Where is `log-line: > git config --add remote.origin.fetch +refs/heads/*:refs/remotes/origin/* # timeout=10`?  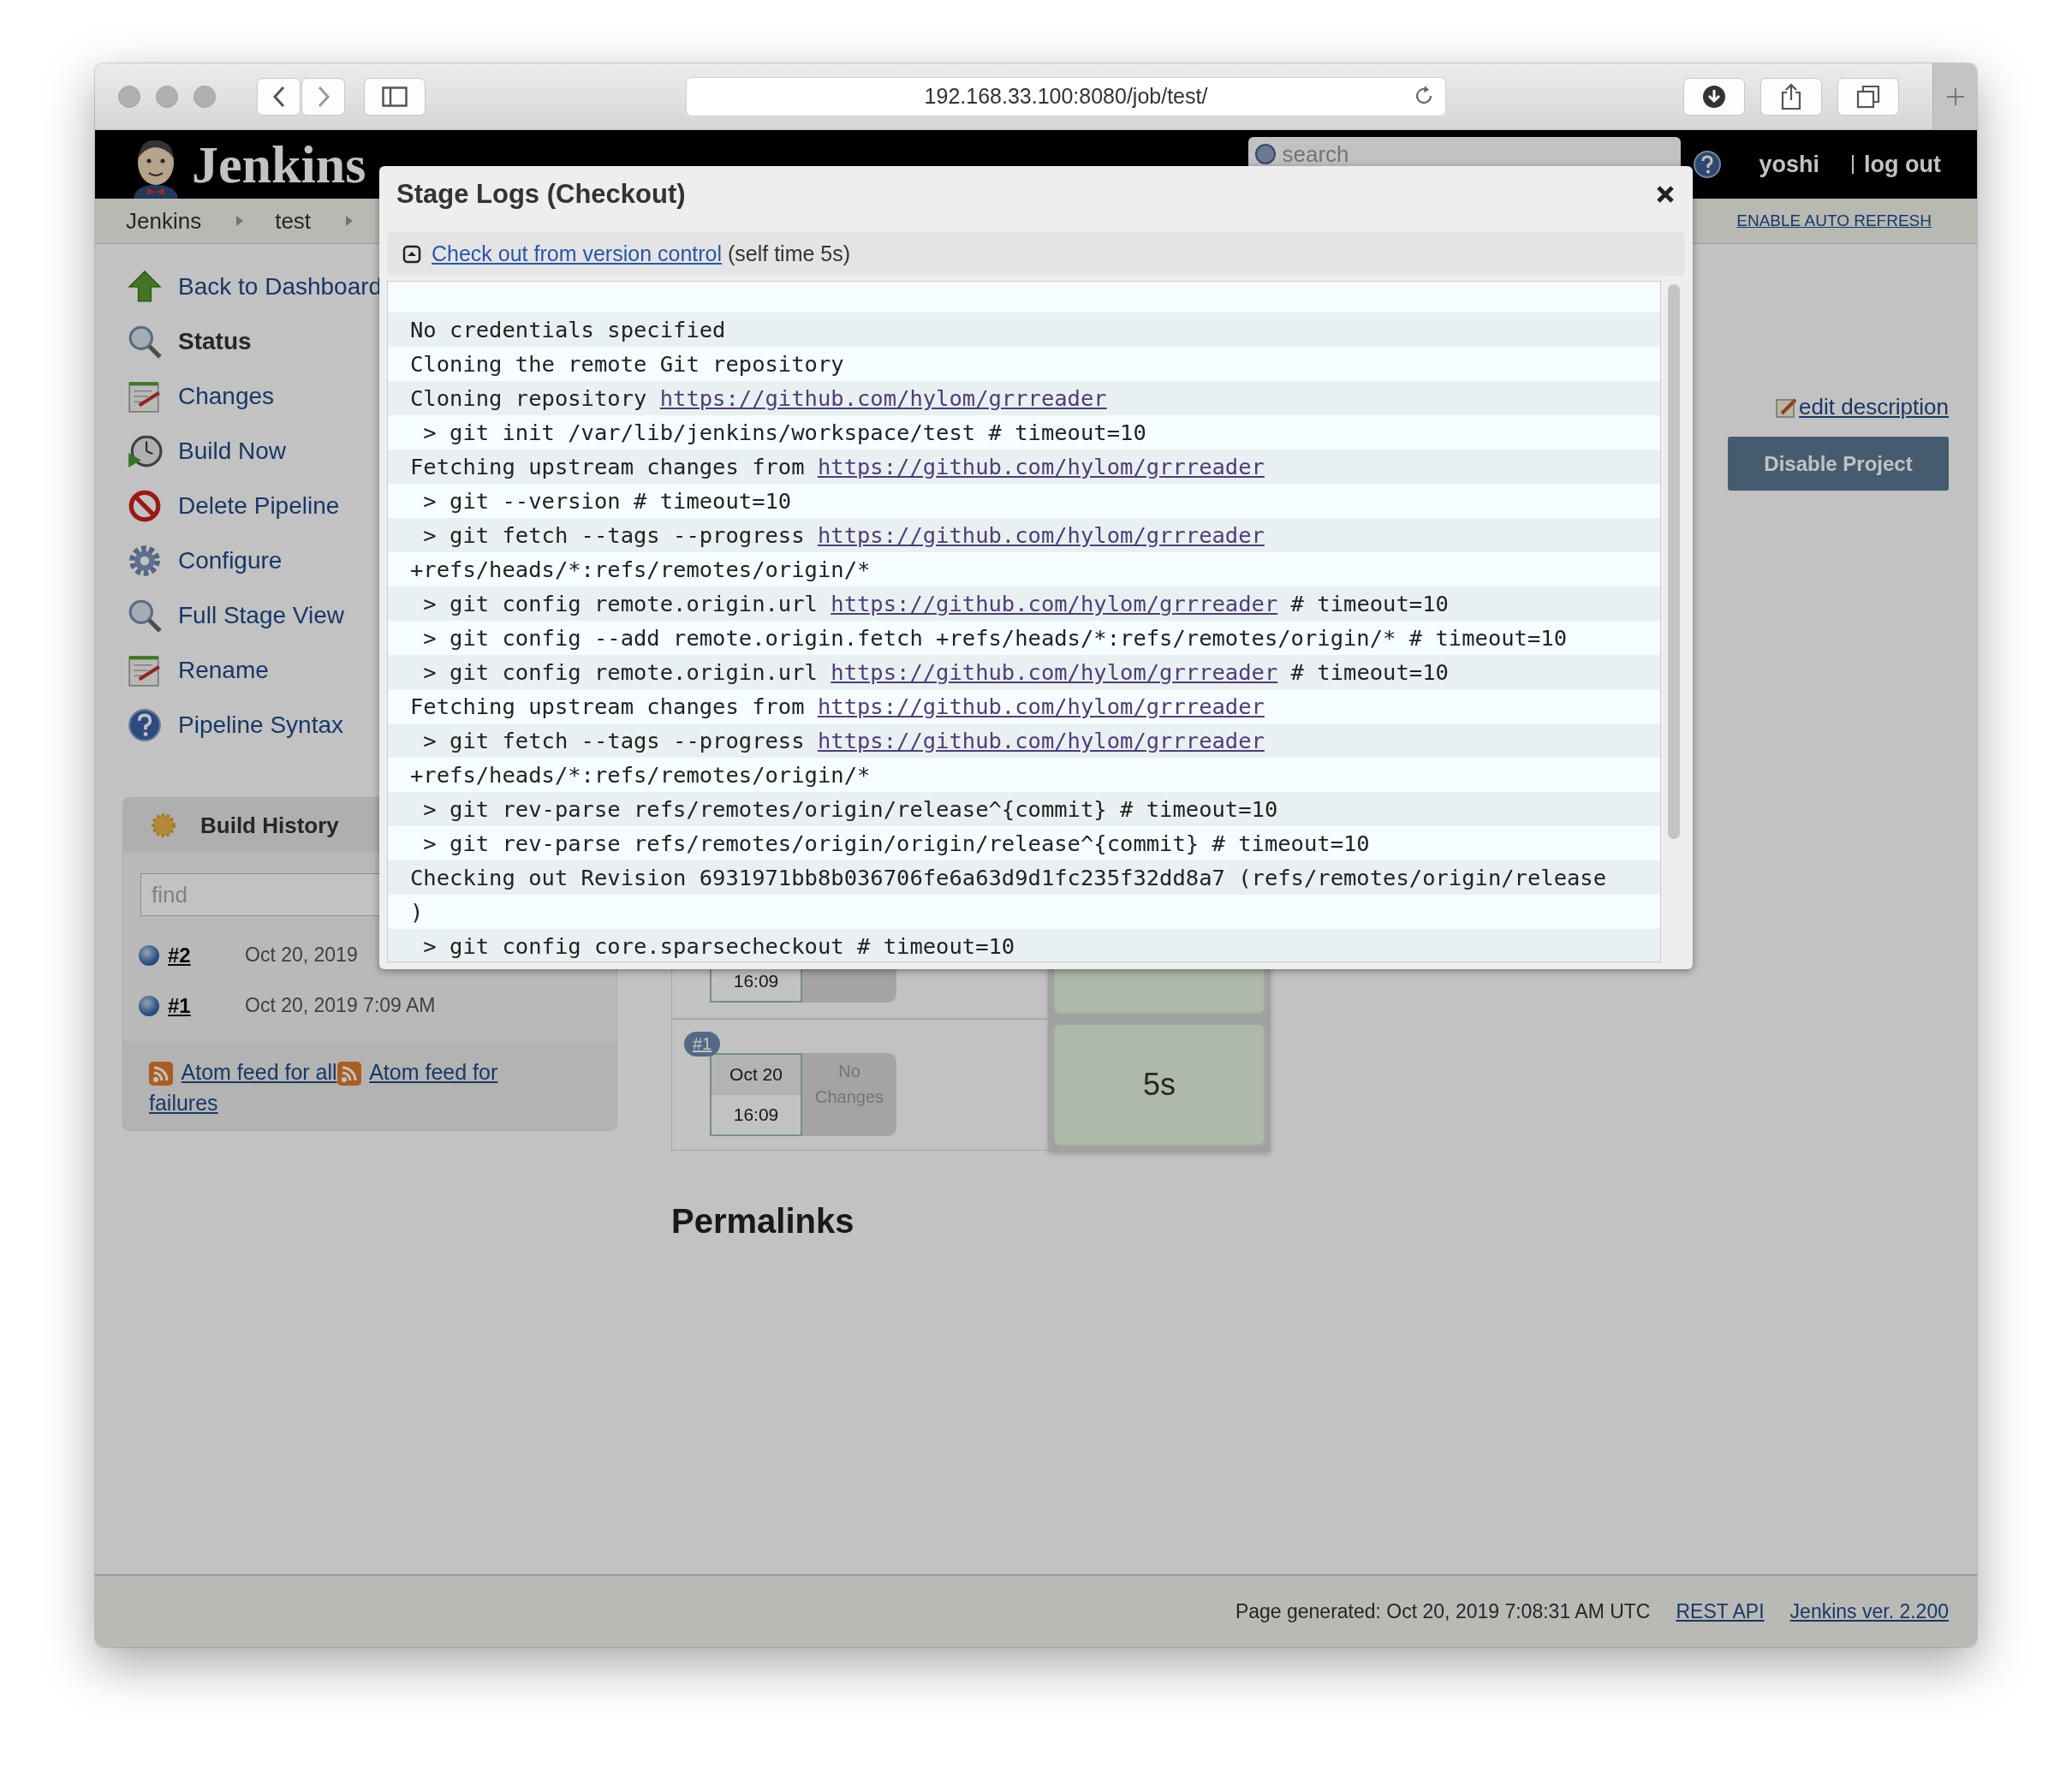
log-line: > git config --add remote.origin.fetch +refs/heads/*:refs/remotes/origin/* # timeout=10 is located at coordinates (995, 638).